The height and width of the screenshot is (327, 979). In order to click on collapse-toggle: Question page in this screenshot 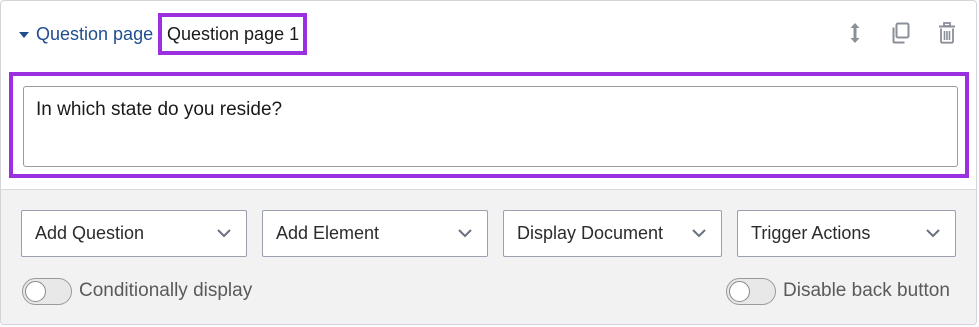, I will do `click(86, 34)`.